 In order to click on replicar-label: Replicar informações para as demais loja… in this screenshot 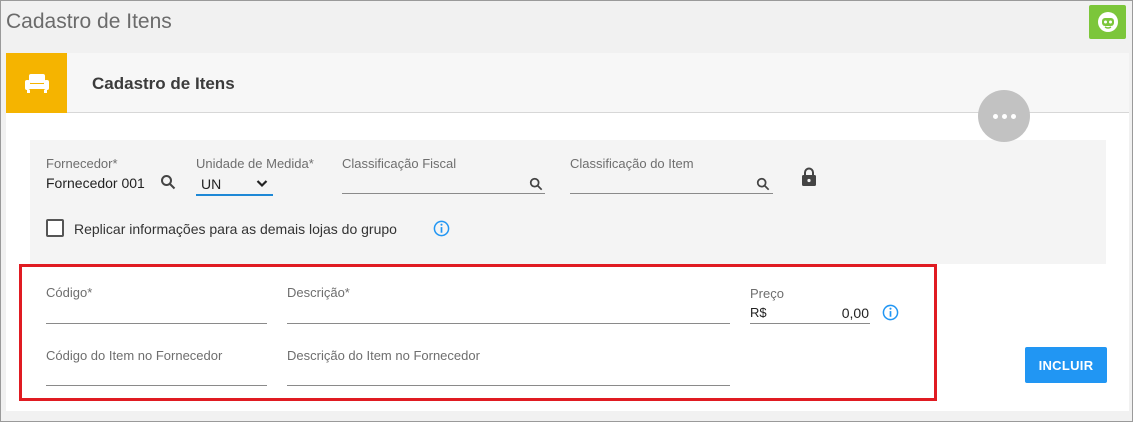, I will do `click(235, 229)`.